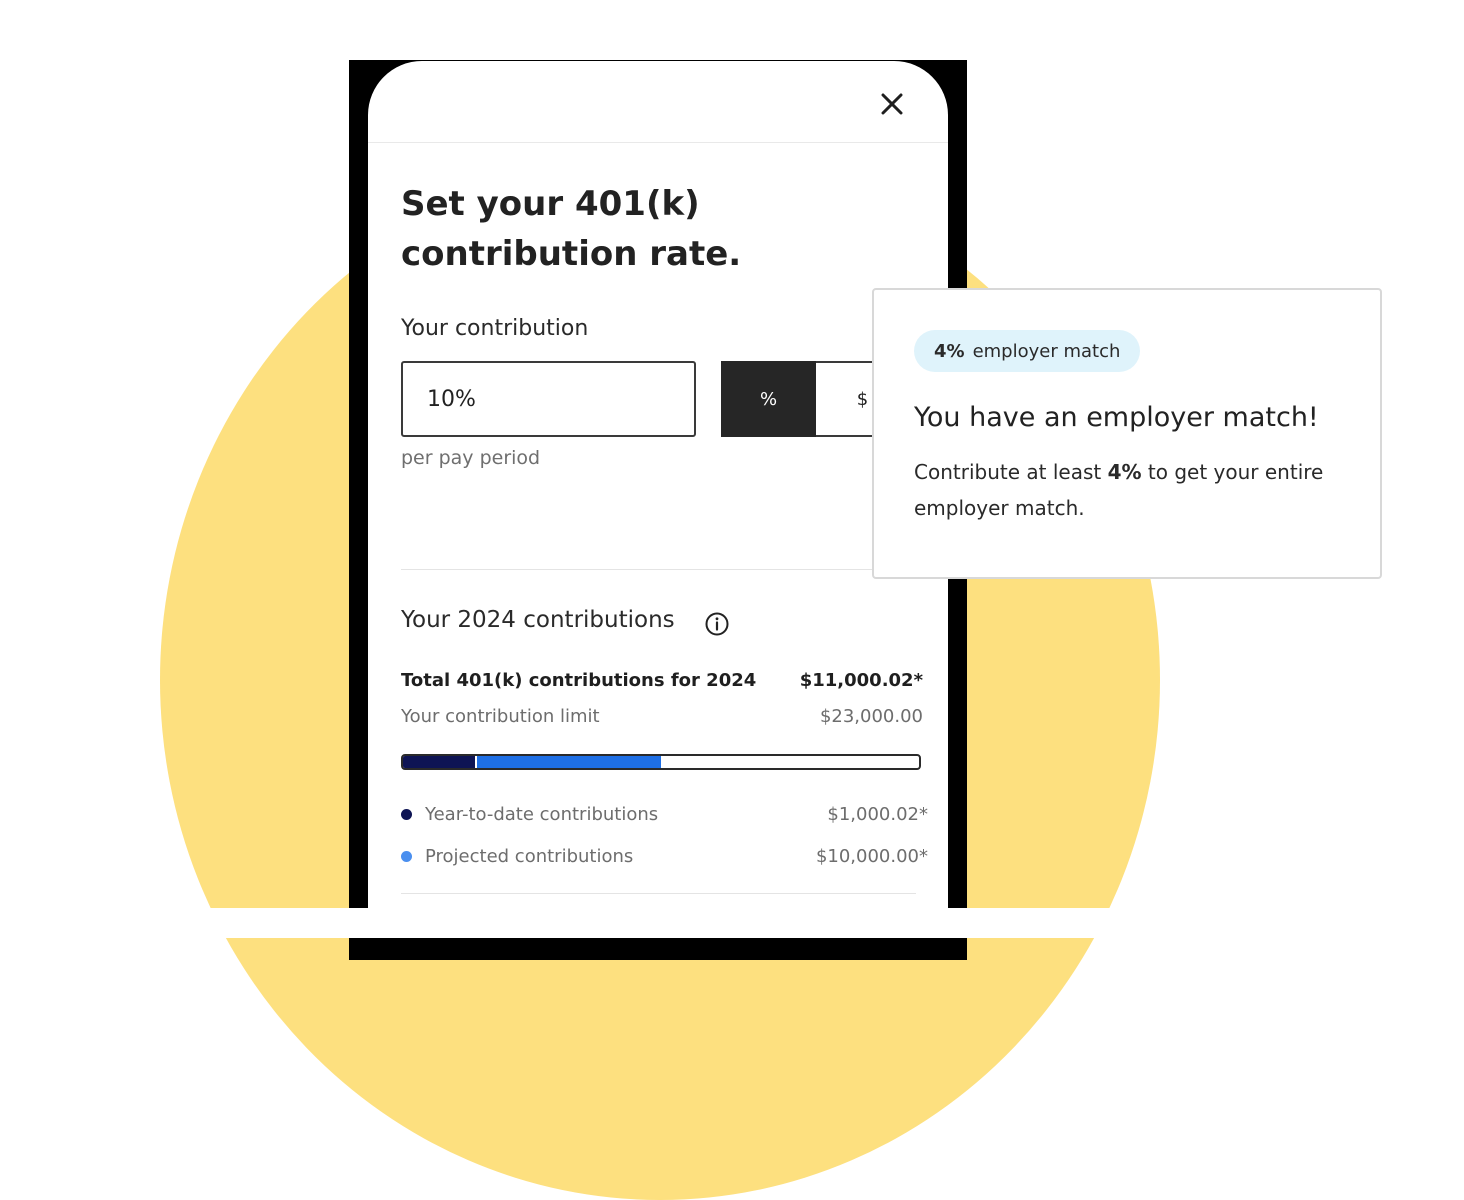 The image size is (1464, 1200). I want to click on close-icon, so click(892, 104).